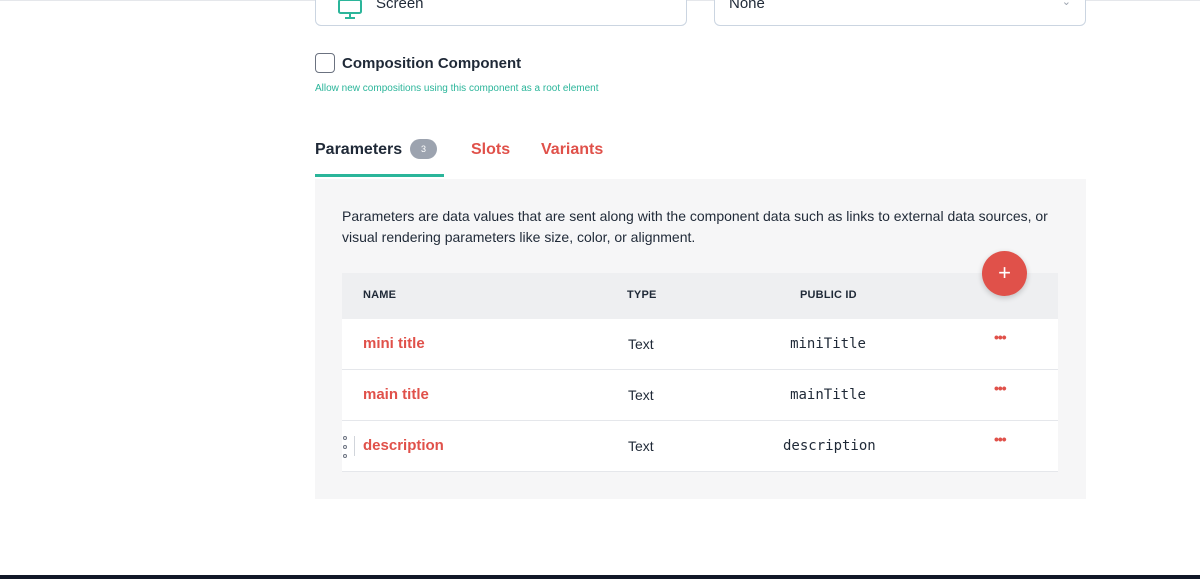 The width and height of the screenshot is (1200, 579). Describe the element at coordinates (700, 446) in the screenshot. I see `table-row: description Text description •••` at that location.